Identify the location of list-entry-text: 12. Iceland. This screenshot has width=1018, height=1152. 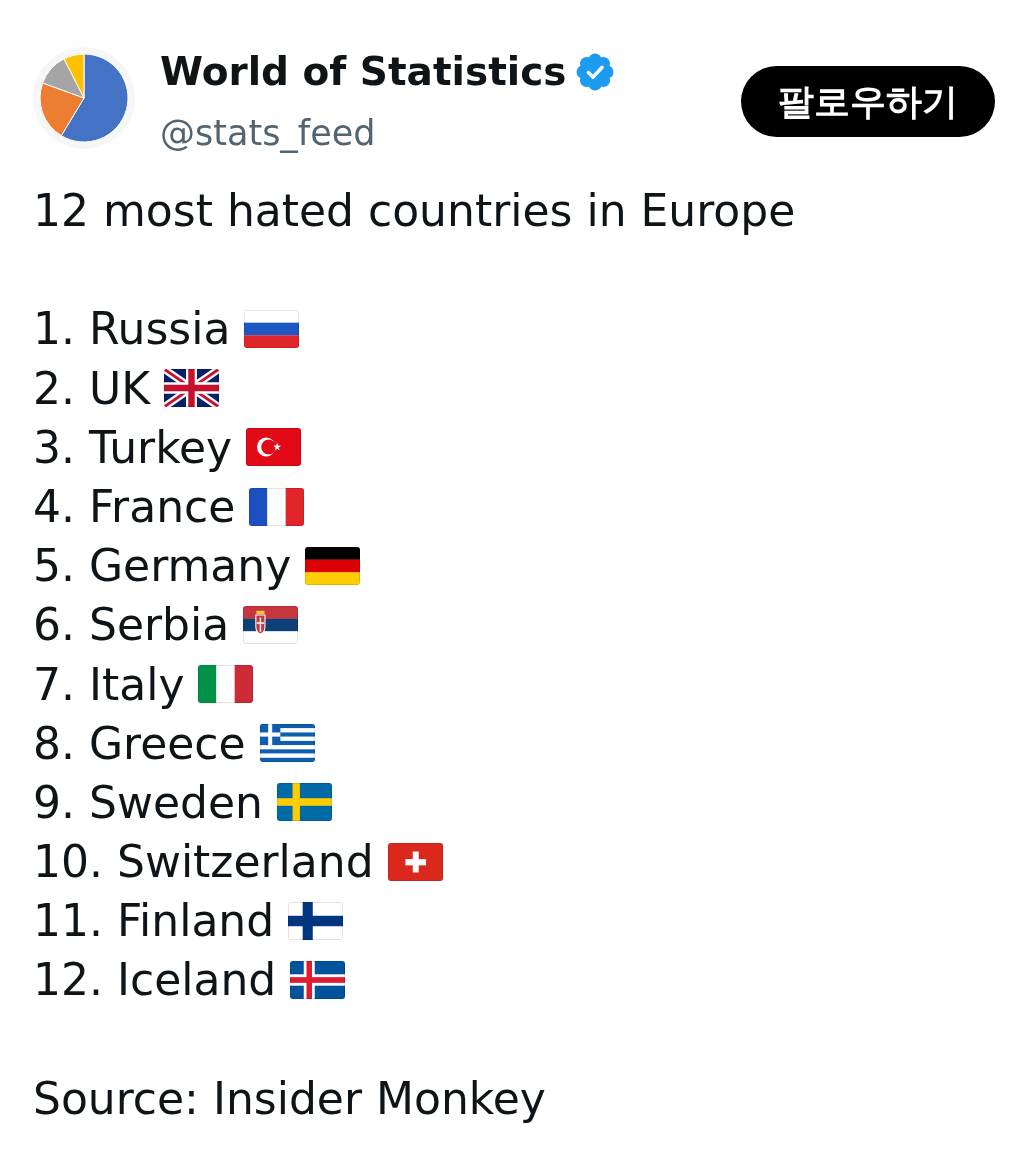
(155, 980).